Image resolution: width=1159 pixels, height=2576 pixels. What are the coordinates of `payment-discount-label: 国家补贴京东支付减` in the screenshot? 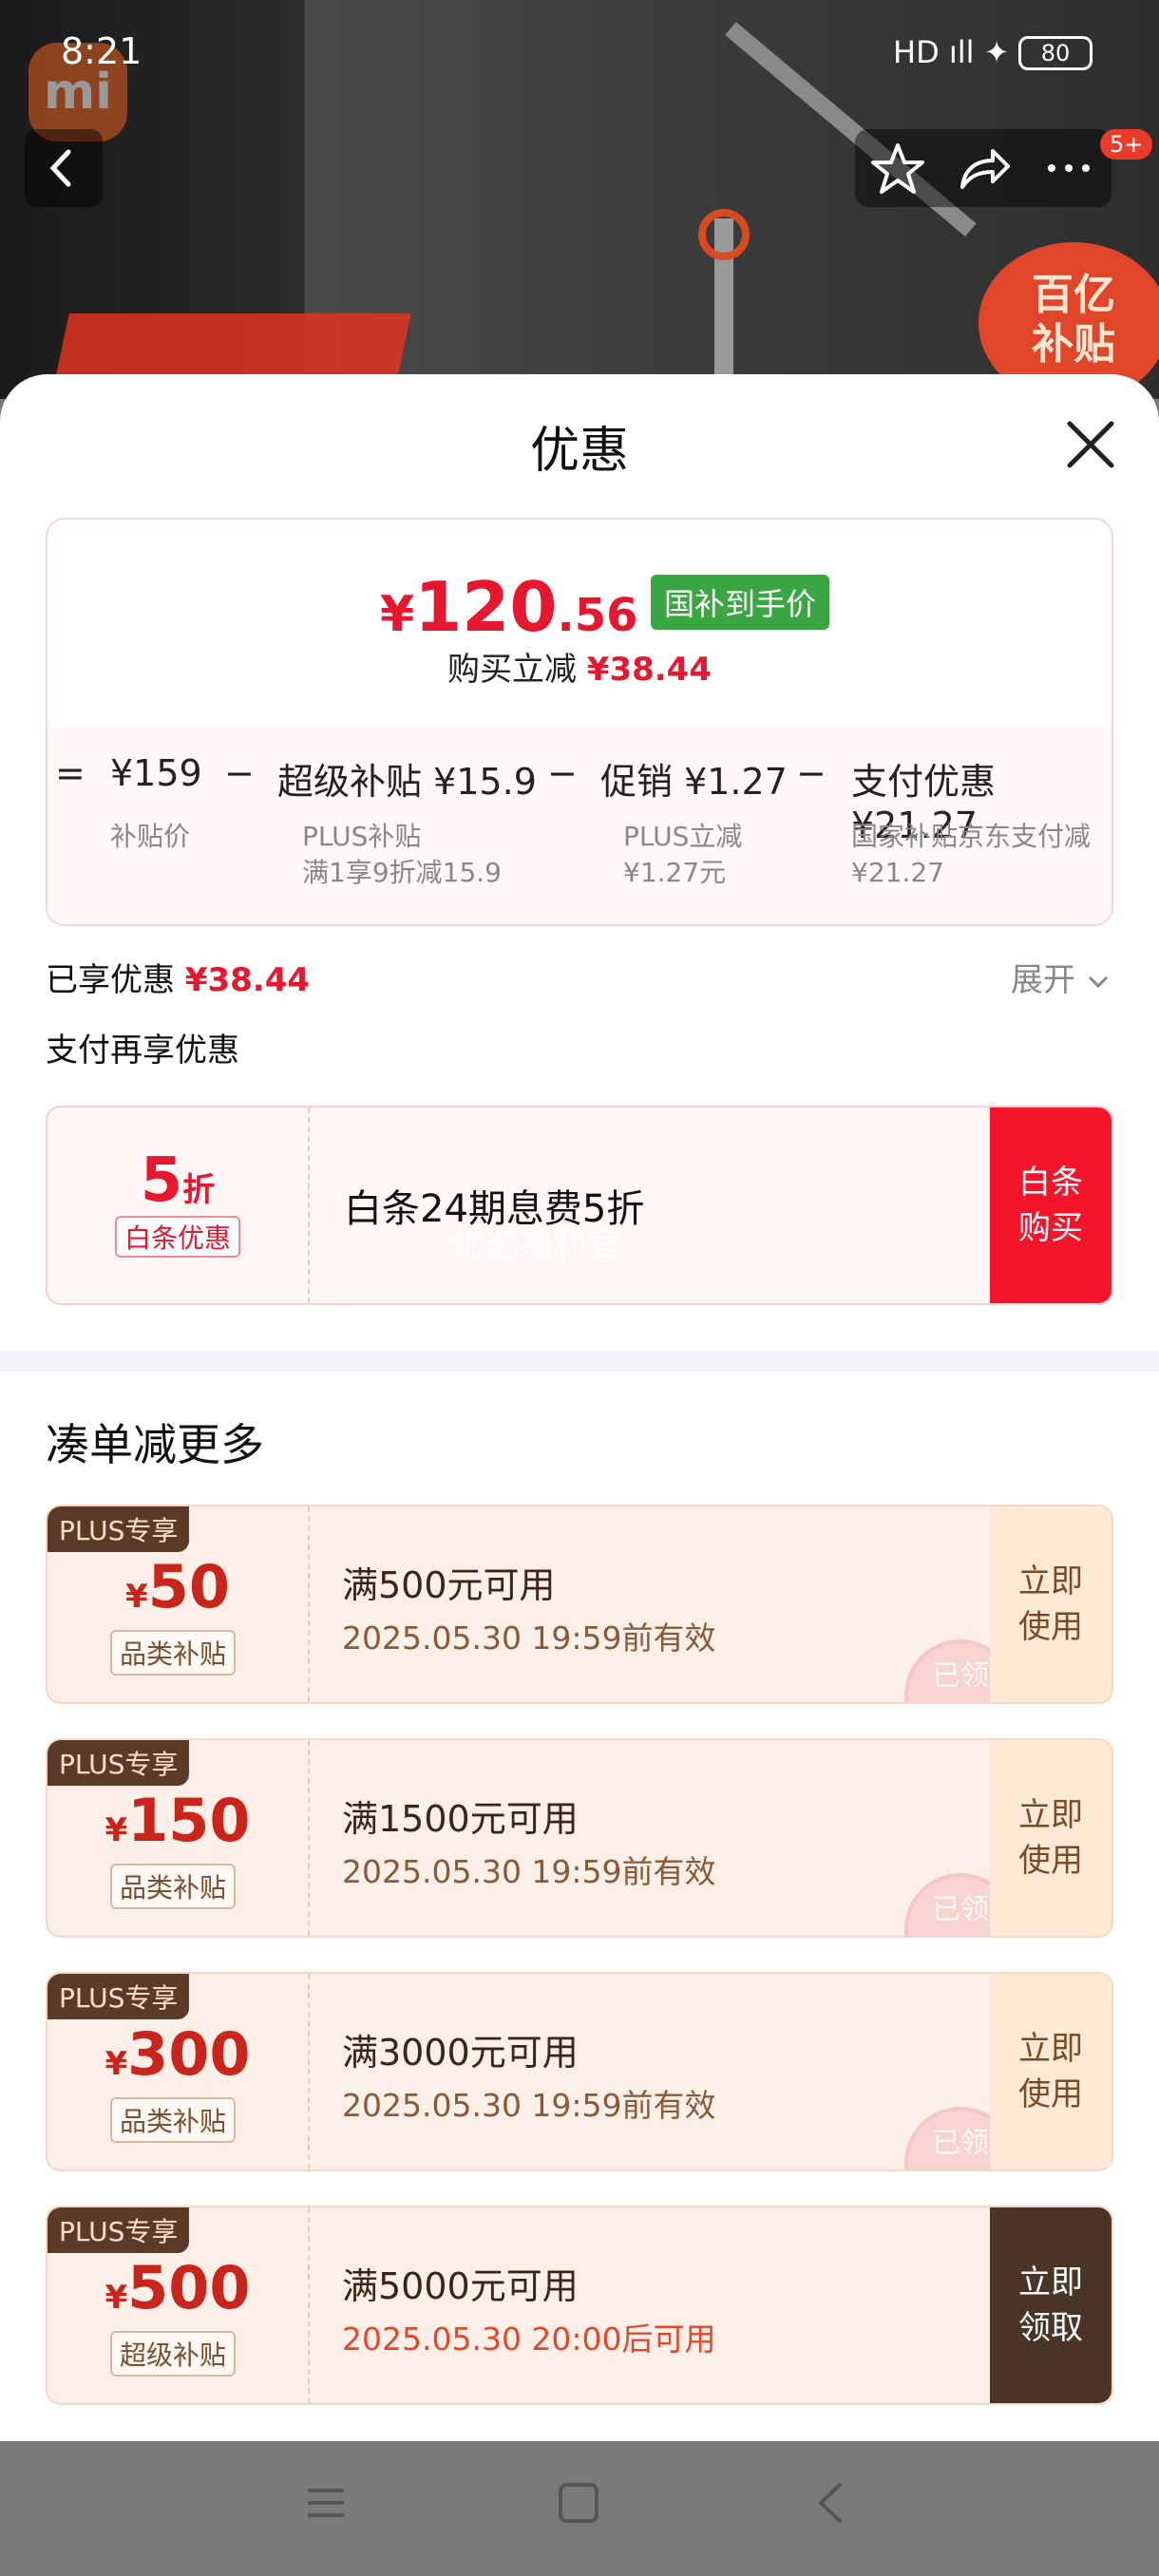 It's located at (971, 836).